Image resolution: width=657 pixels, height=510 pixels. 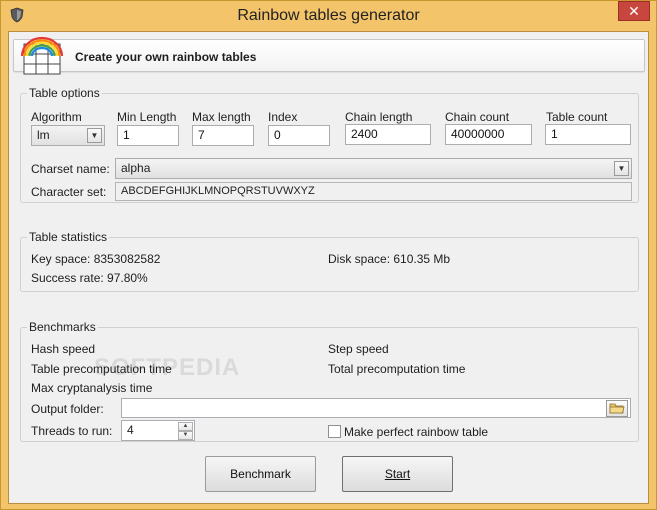 I want to click on chain-count-label: Chain count, so click(x=477, y=117).